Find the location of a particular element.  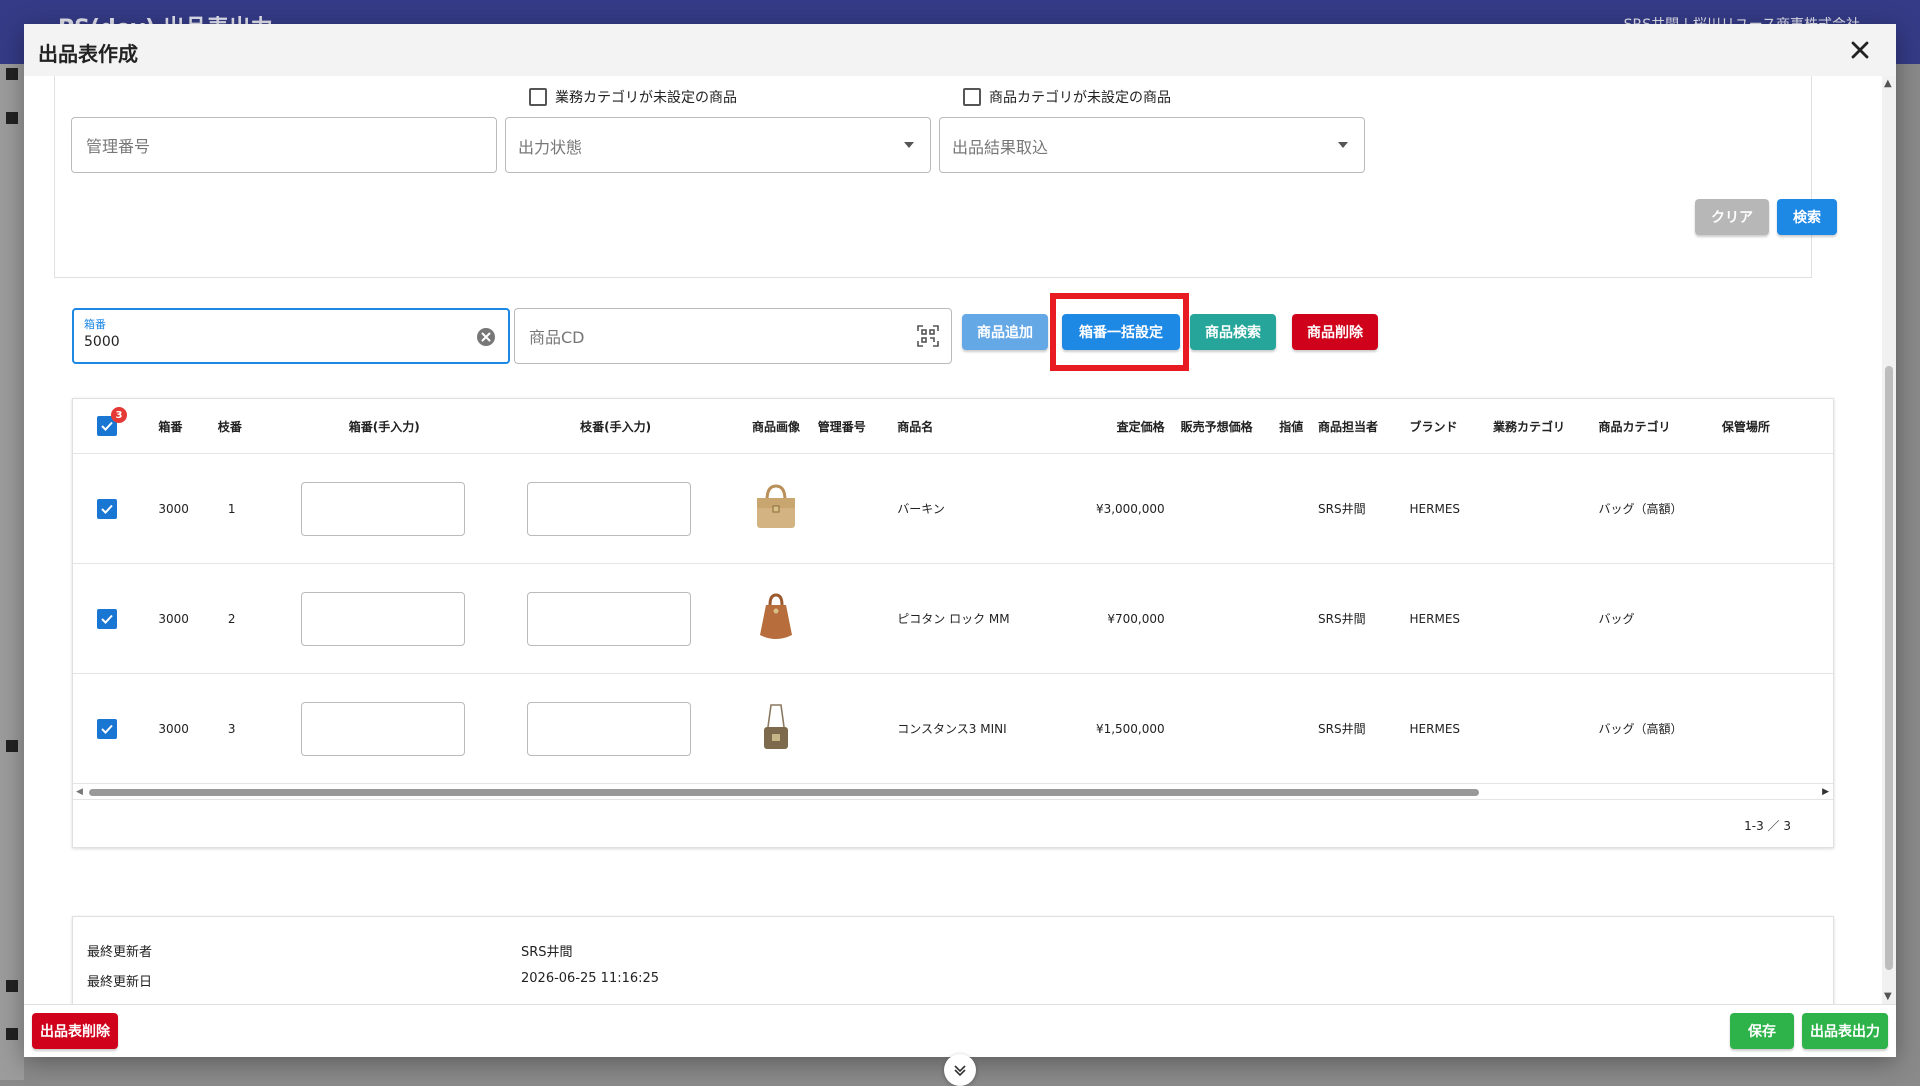

product-cd-input is located at coordinates (703, 337).